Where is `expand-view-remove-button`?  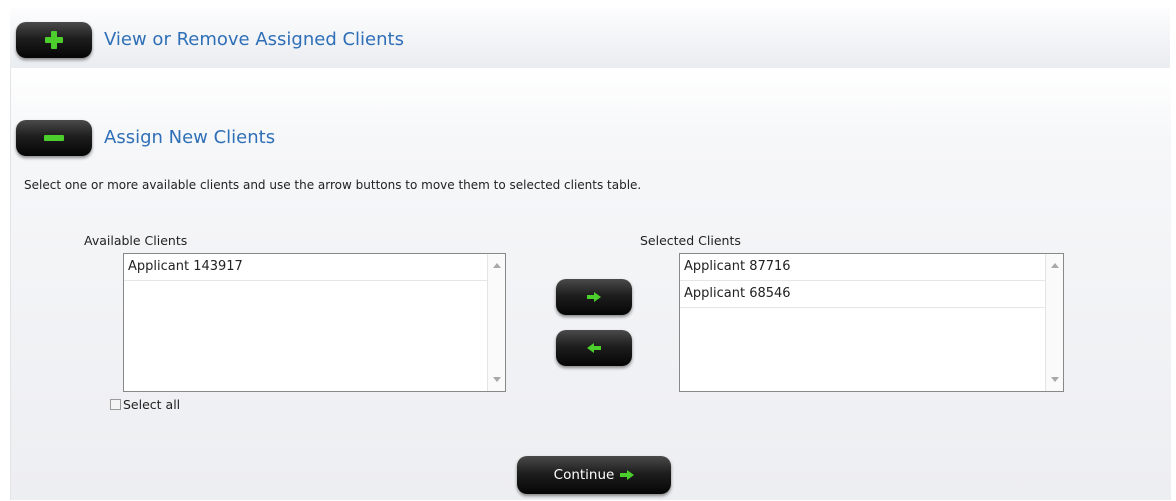
expand-view-remove-button is located at coordinates (54, 40).